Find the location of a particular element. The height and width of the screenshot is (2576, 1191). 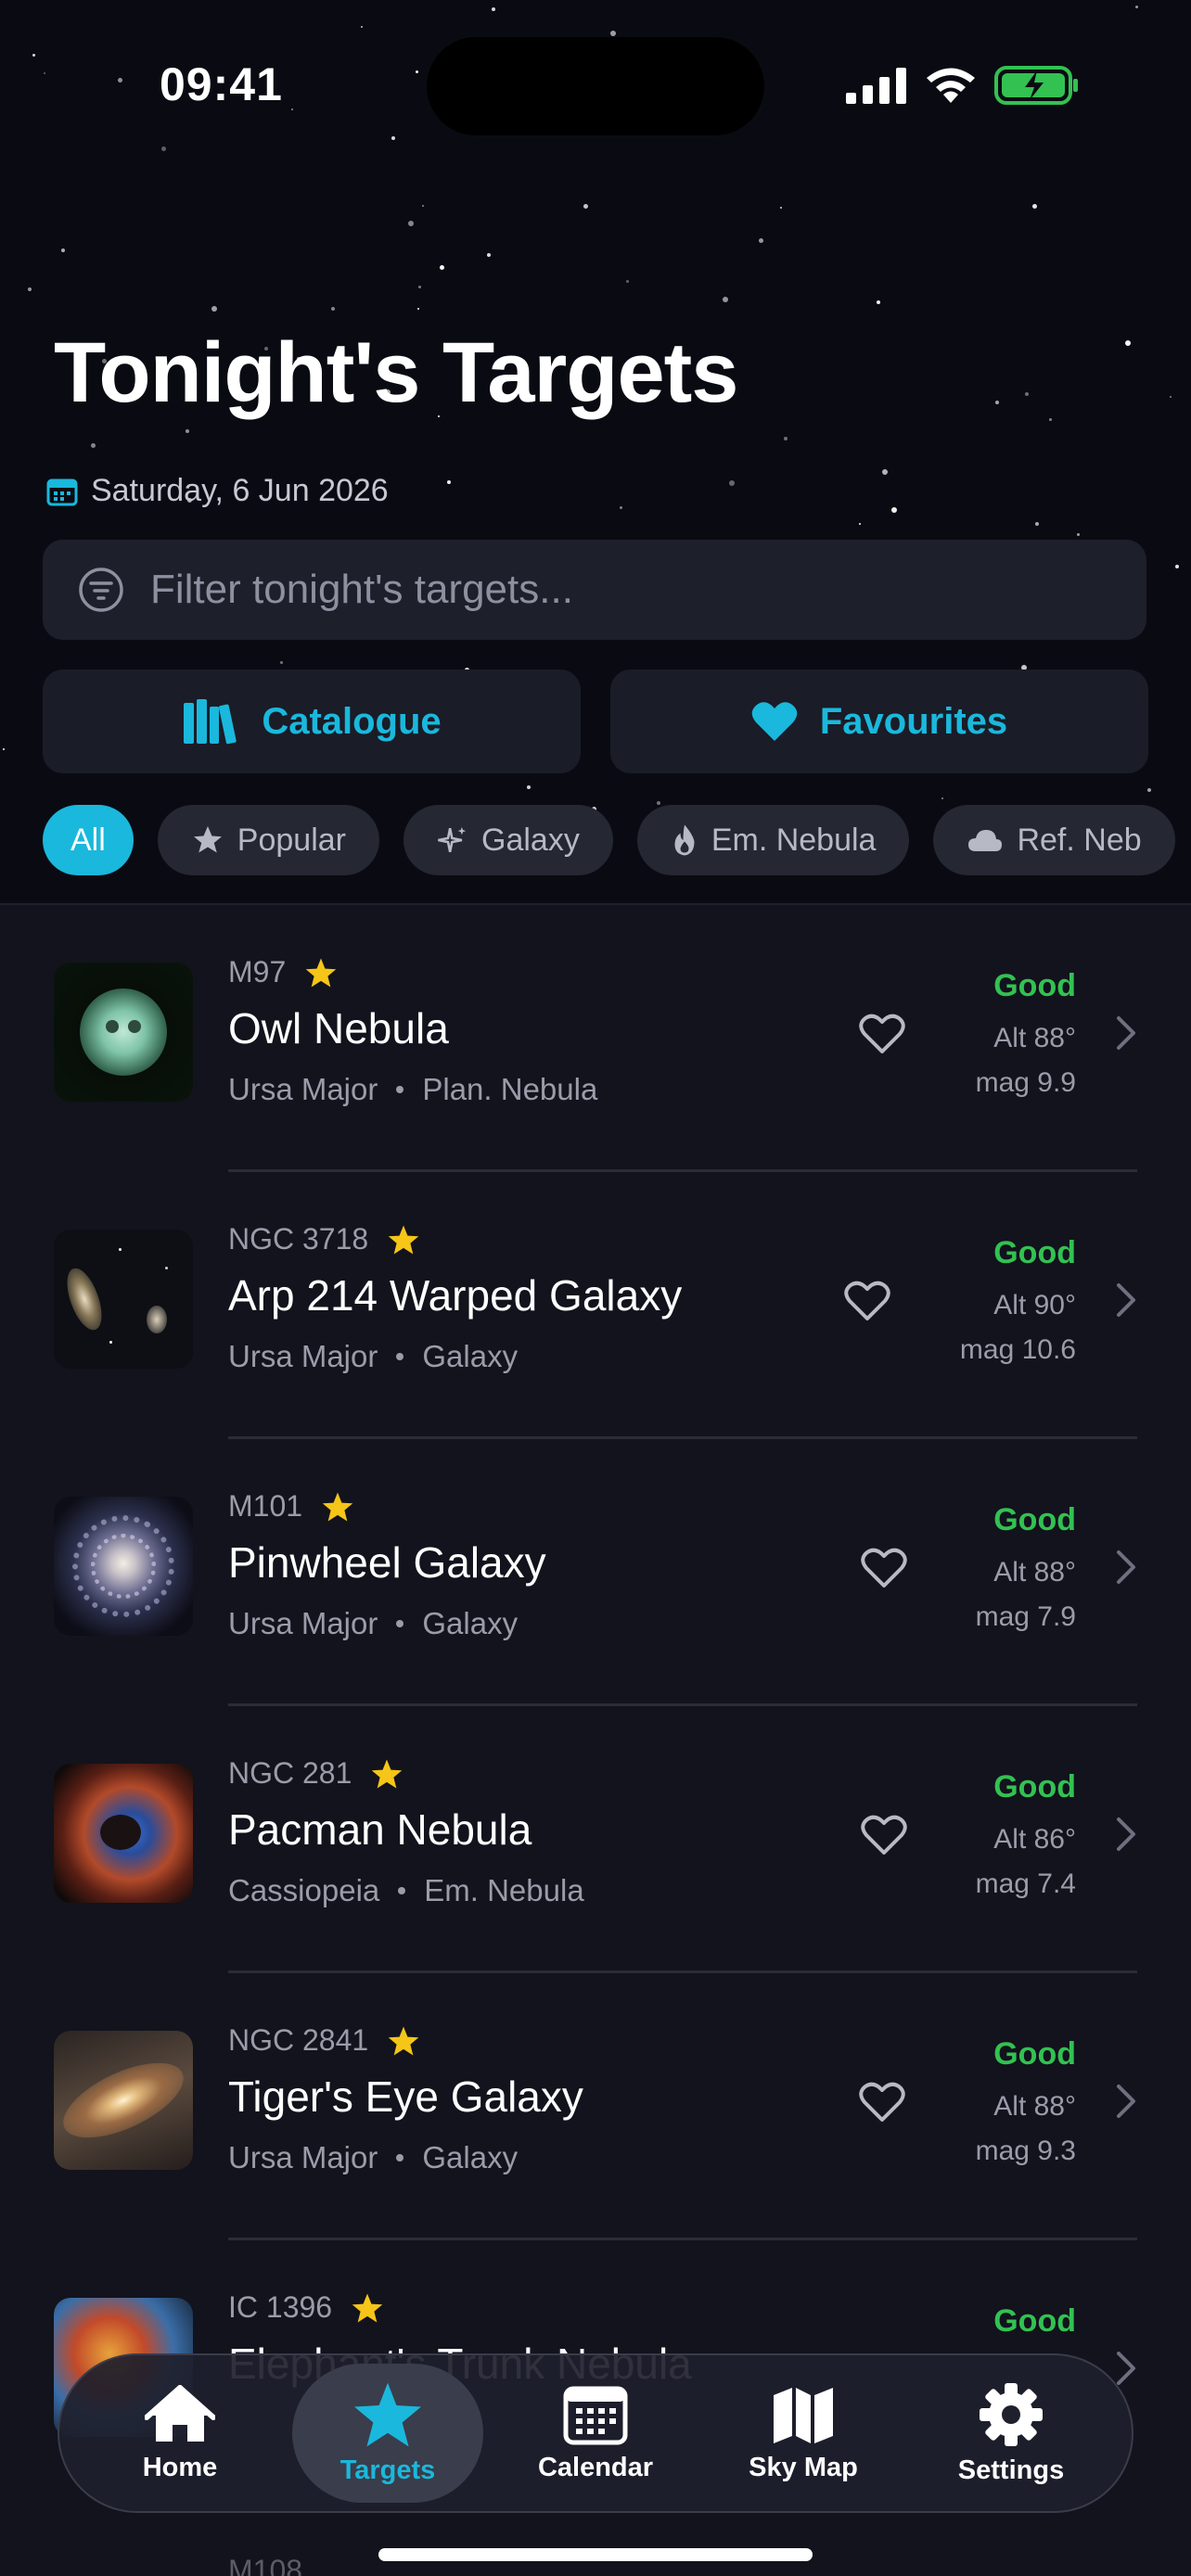

tab-label: Home is located at coordinates (180, 2467).